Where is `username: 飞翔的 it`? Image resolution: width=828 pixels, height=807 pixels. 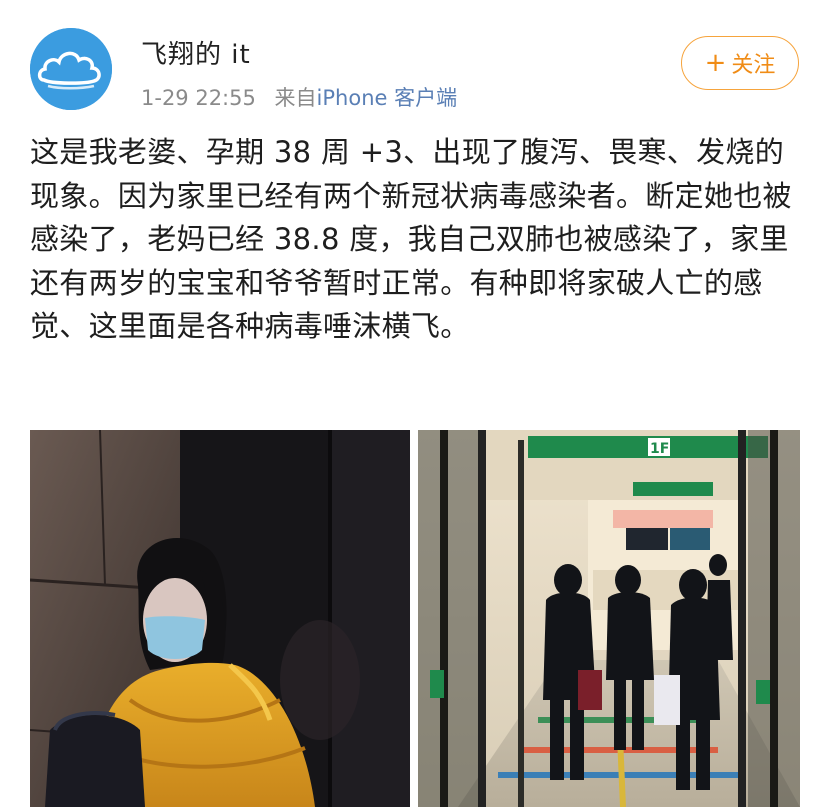 username: 飞翔的 it is located at coordinates (196, 52).